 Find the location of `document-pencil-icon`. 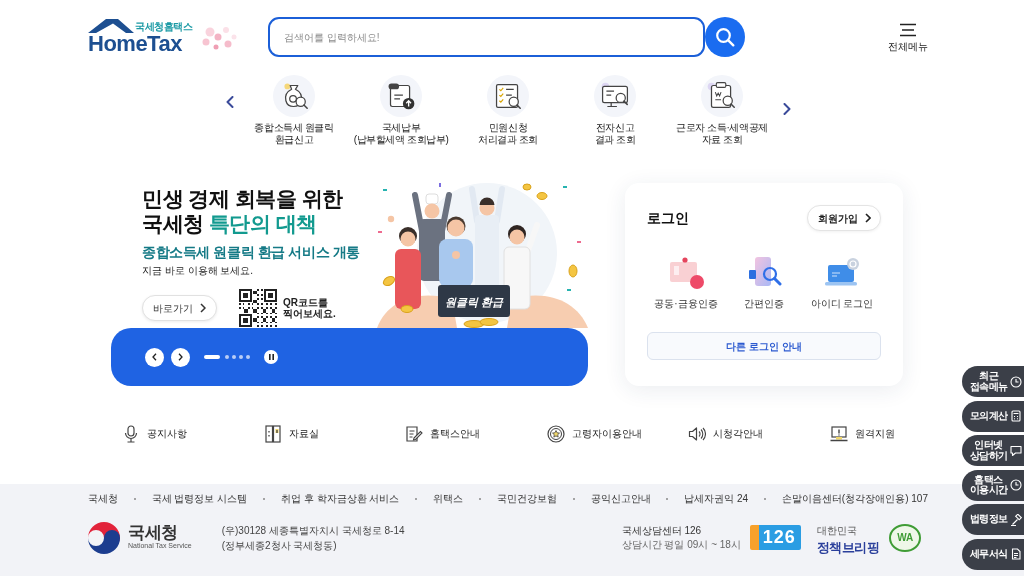

document-pencil-icon is located at coordinates (414, 433).